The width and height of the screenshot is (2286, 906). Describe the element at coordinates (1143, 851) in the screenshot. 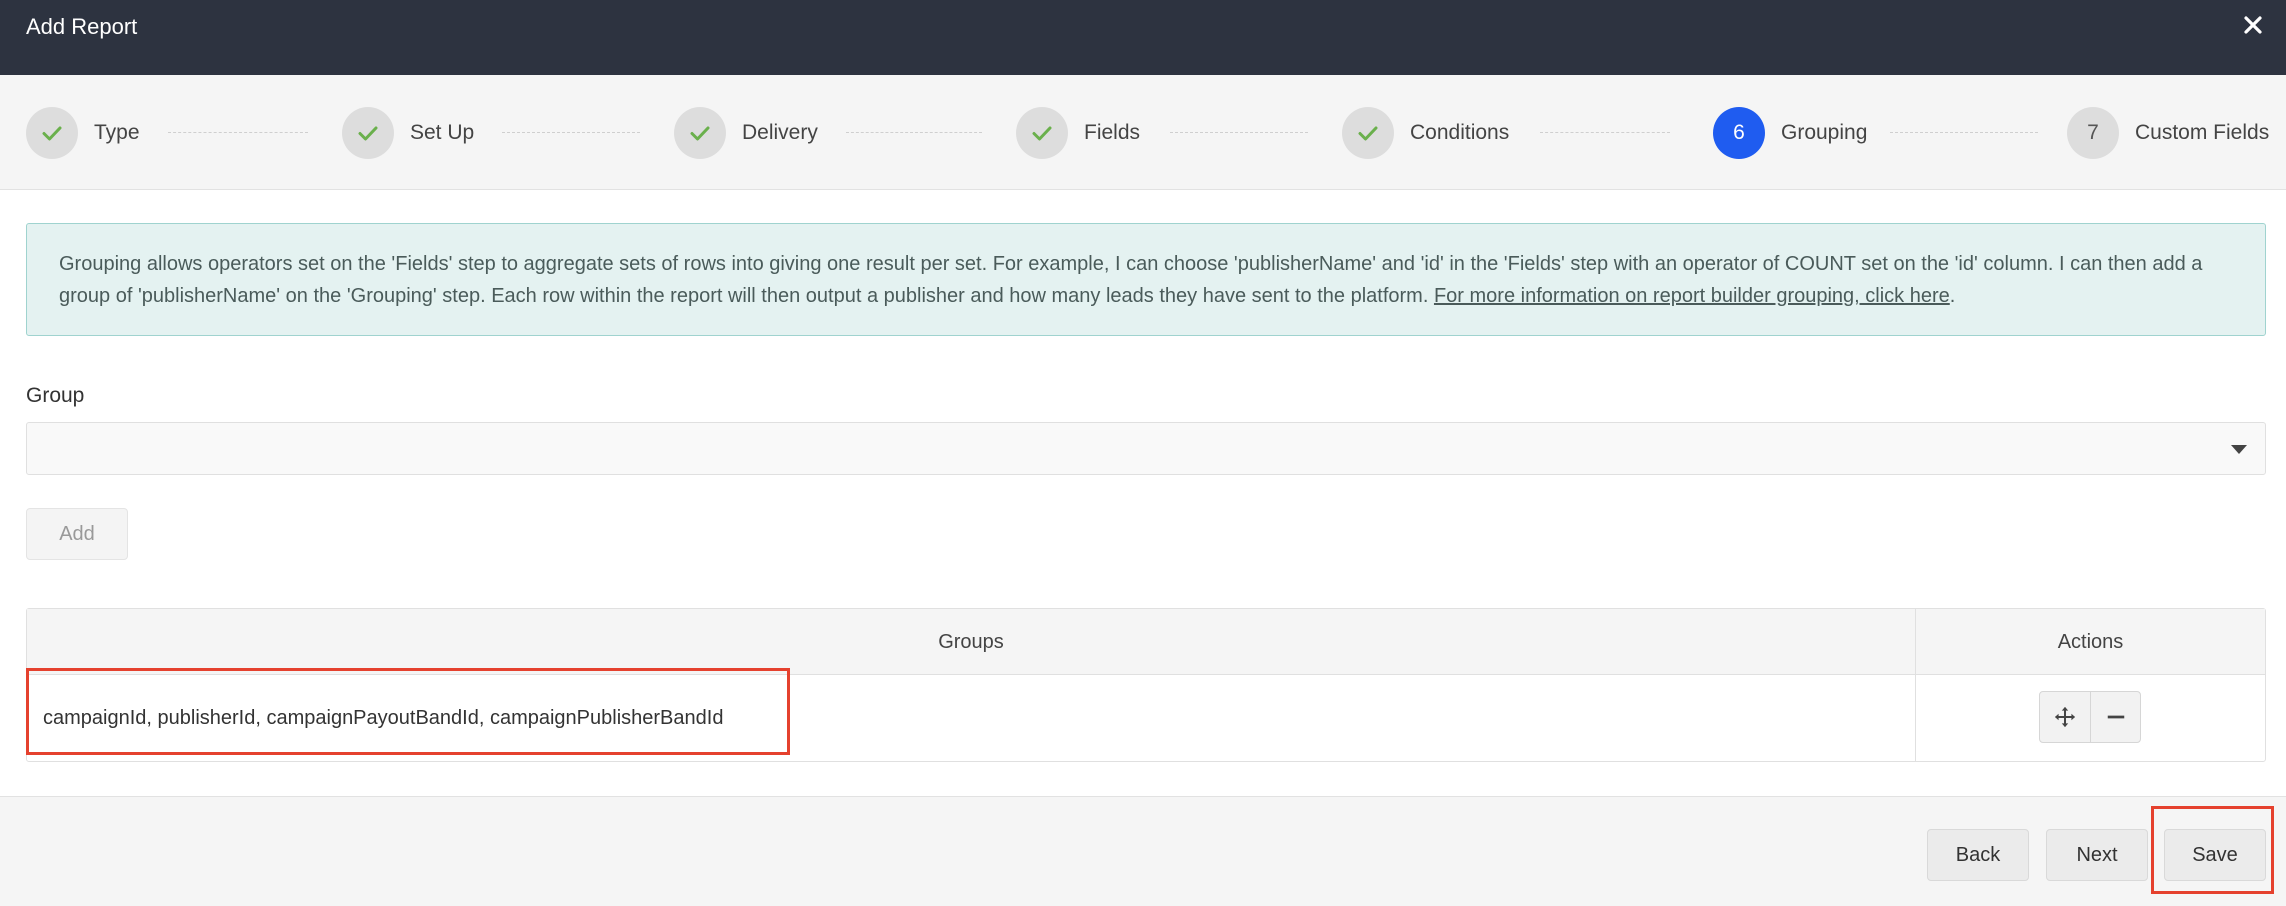

I see `footer-bar: Back Next Save` at that location.